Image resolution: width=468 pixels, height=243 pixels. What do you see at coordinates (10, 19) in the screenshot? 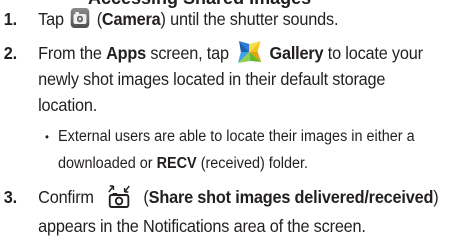
I see `step-1-number: 1.` at bounding box center [10, 19].